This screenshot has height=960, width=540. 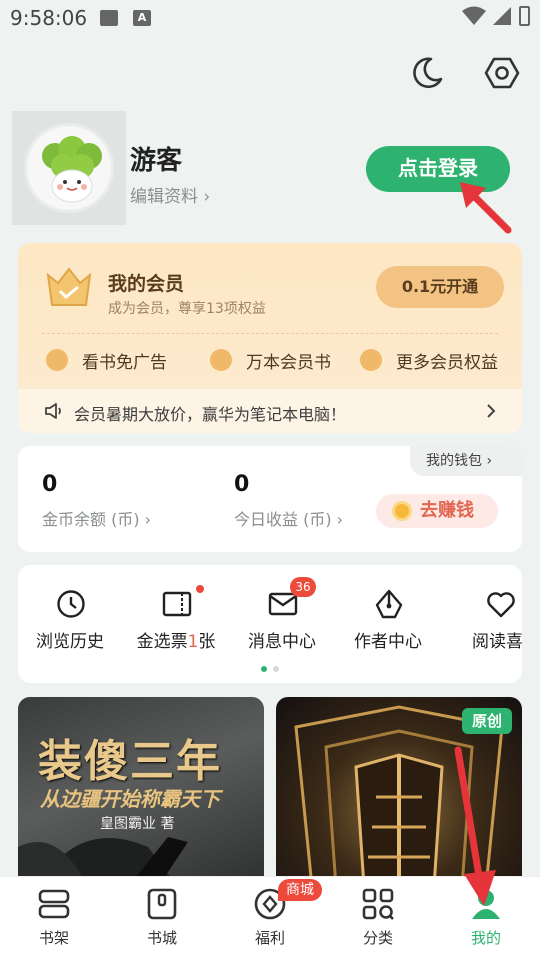 I want to click on open-membership-button: 0.1元开通, so click(x=440, y=287).